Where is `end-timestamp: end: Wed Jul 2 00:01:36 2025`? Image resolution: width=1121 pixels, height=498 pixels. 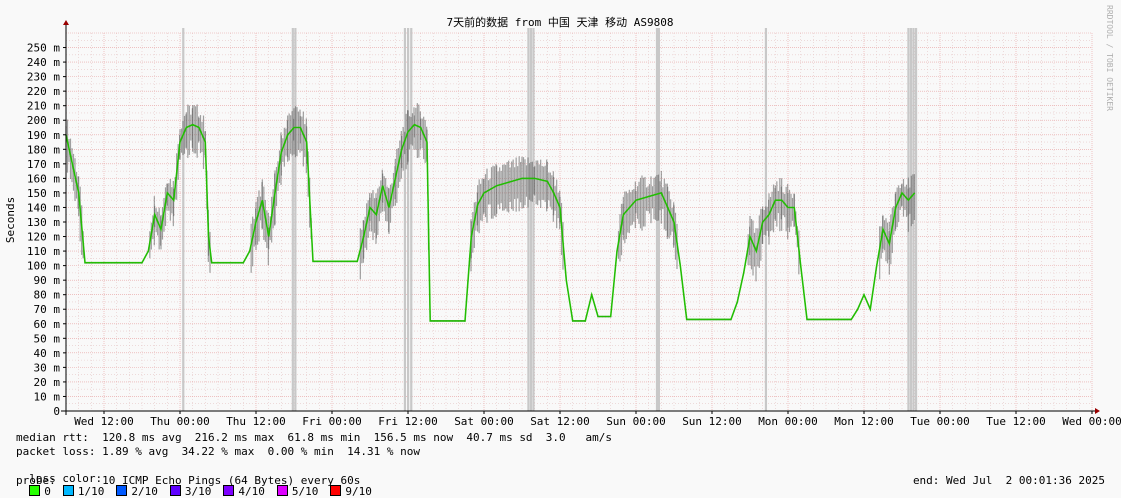 end-timestamp: end: Wed Jul 2 00:01:36 2025 is located at coordinates (1008, 480).